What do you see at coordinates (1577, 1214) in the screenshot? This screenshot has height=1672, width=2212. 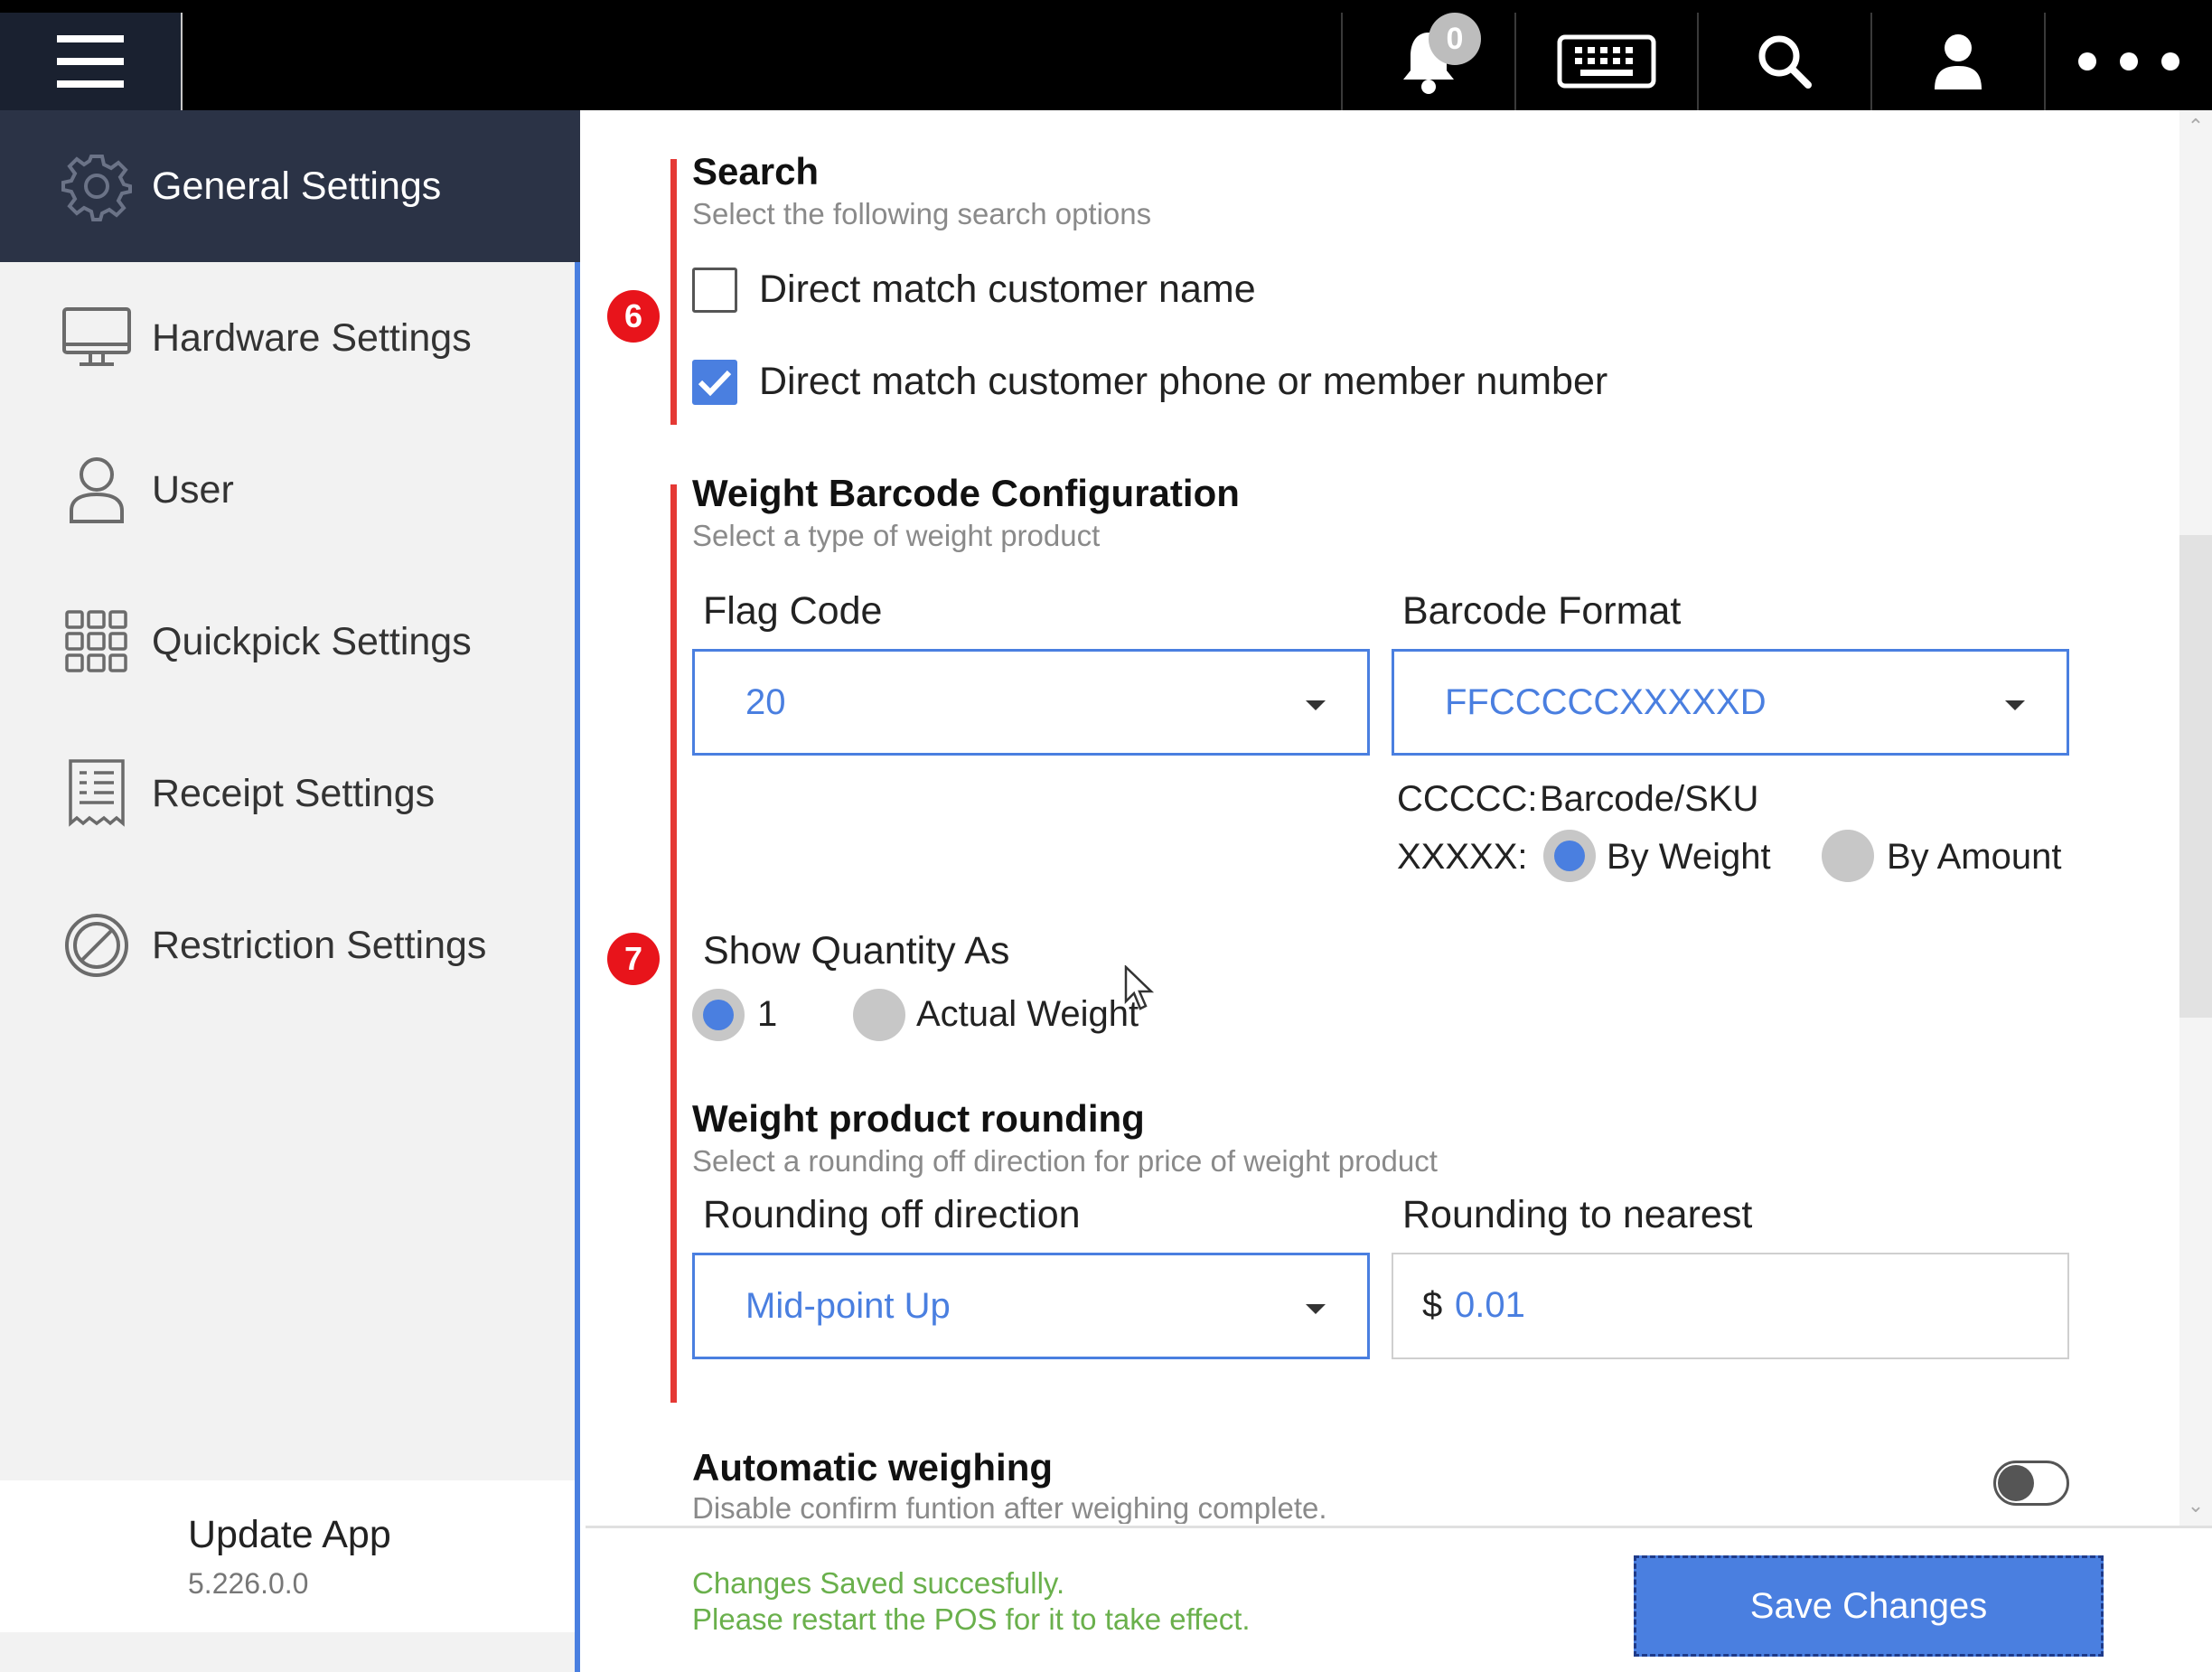 I see `rounding-nearest-label: Rounding to nearest` at bounding box center [1577, 1214].